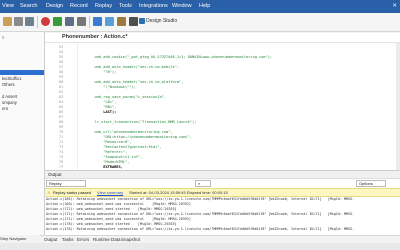 The image size is (400, 250). I want to click on tab-snapshot: Snapshot, so click(130, 239).